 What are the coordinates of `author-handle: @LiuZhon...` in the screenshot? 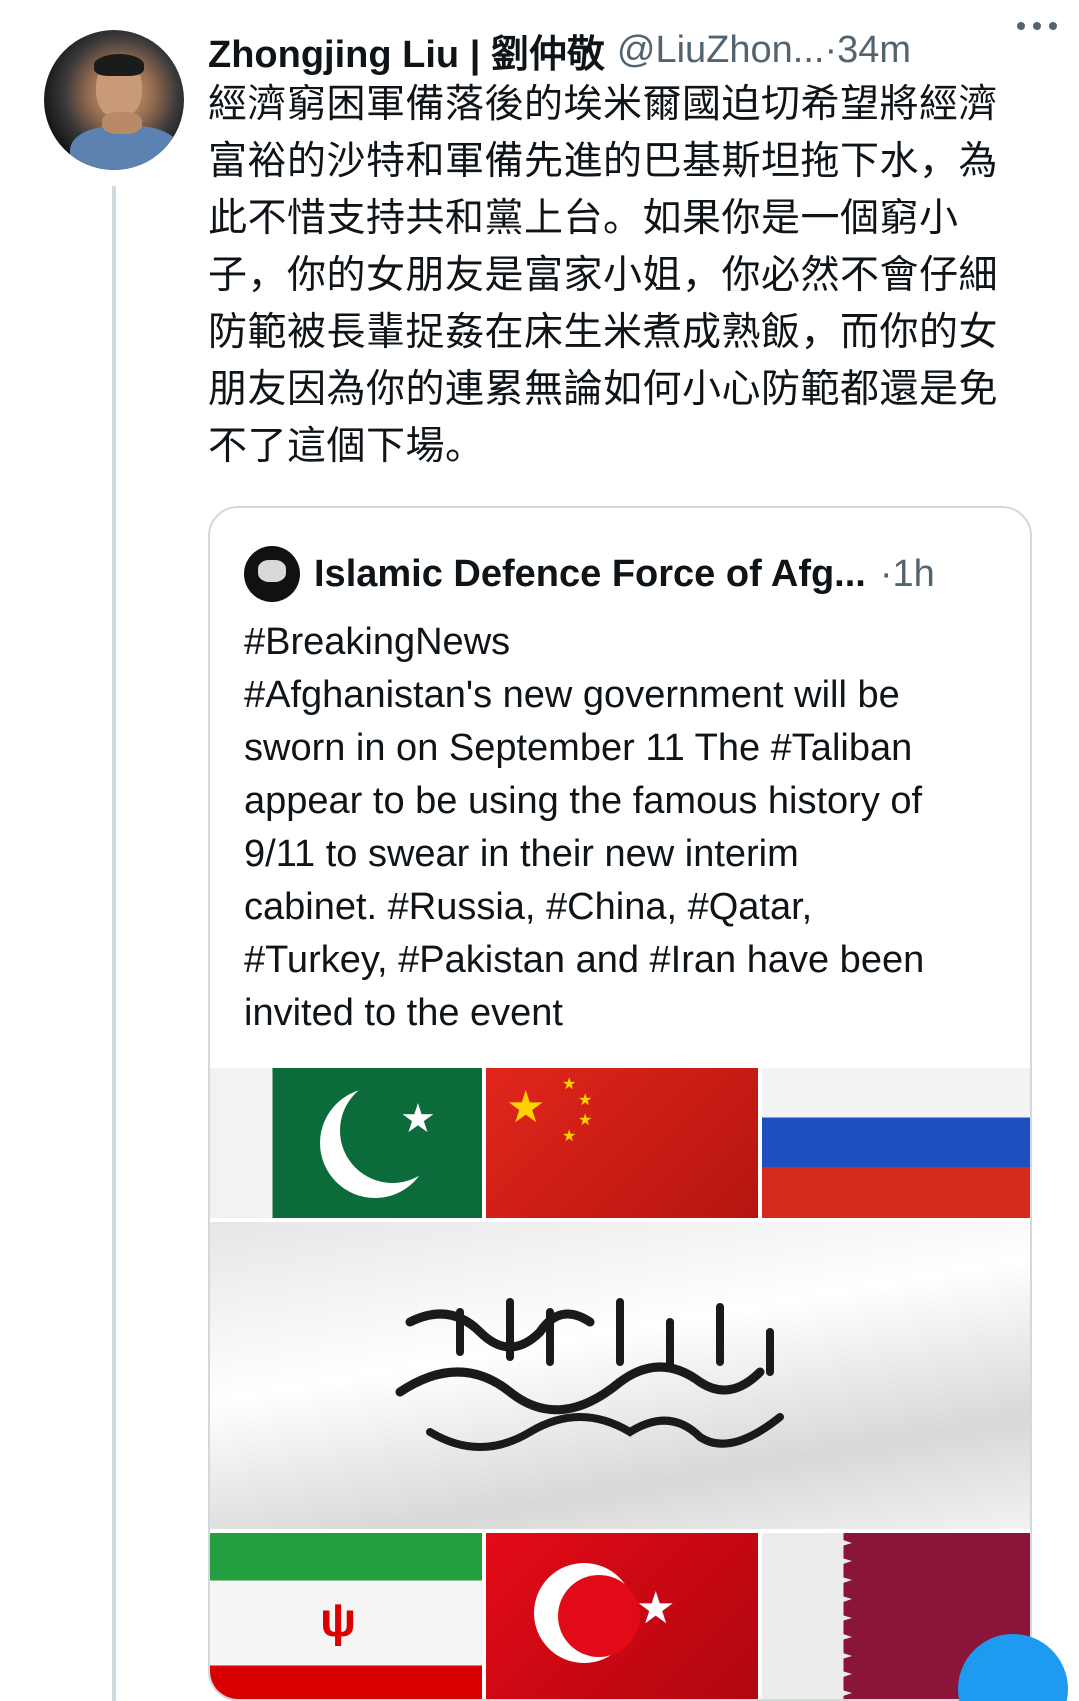 It's located at (721, 50).